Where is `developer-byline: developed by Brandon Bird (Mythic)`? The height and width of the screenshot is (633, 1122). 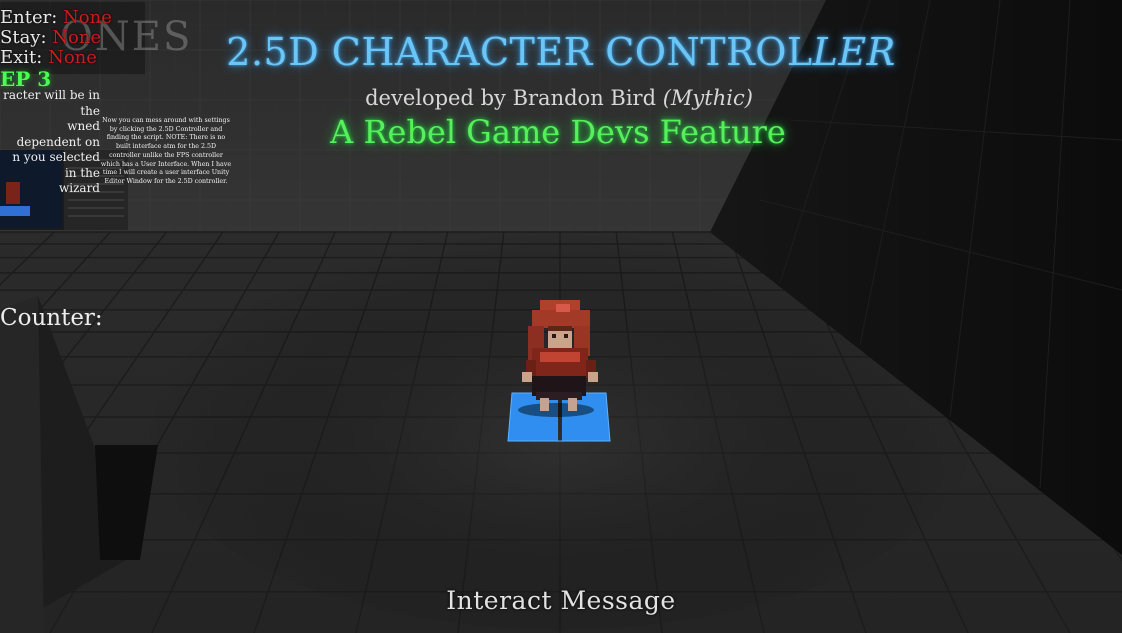 developer-byline: developed by Brandon Bird (Mythic) is located at coordinates (559, 98).